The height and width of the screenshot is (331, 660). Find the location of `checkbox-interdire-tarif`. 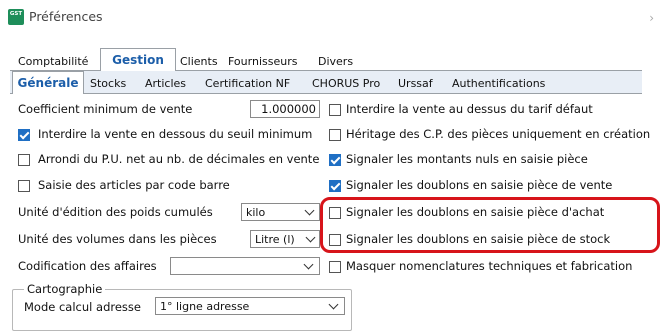

checkbox-interdire-tarif is located at coordinates (335, 110).